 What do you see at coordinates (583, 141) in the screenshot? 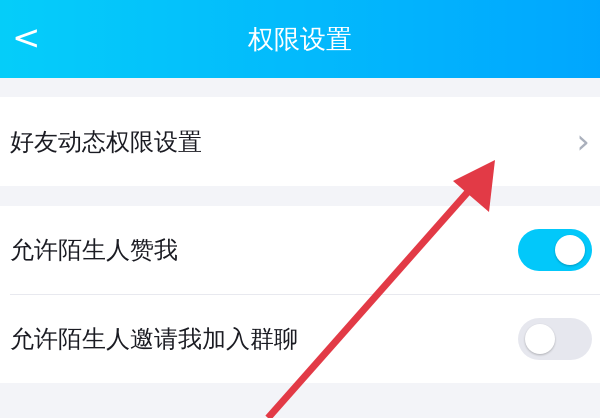
I see `chevron-icon: ›` at bounding box center [583, 141].